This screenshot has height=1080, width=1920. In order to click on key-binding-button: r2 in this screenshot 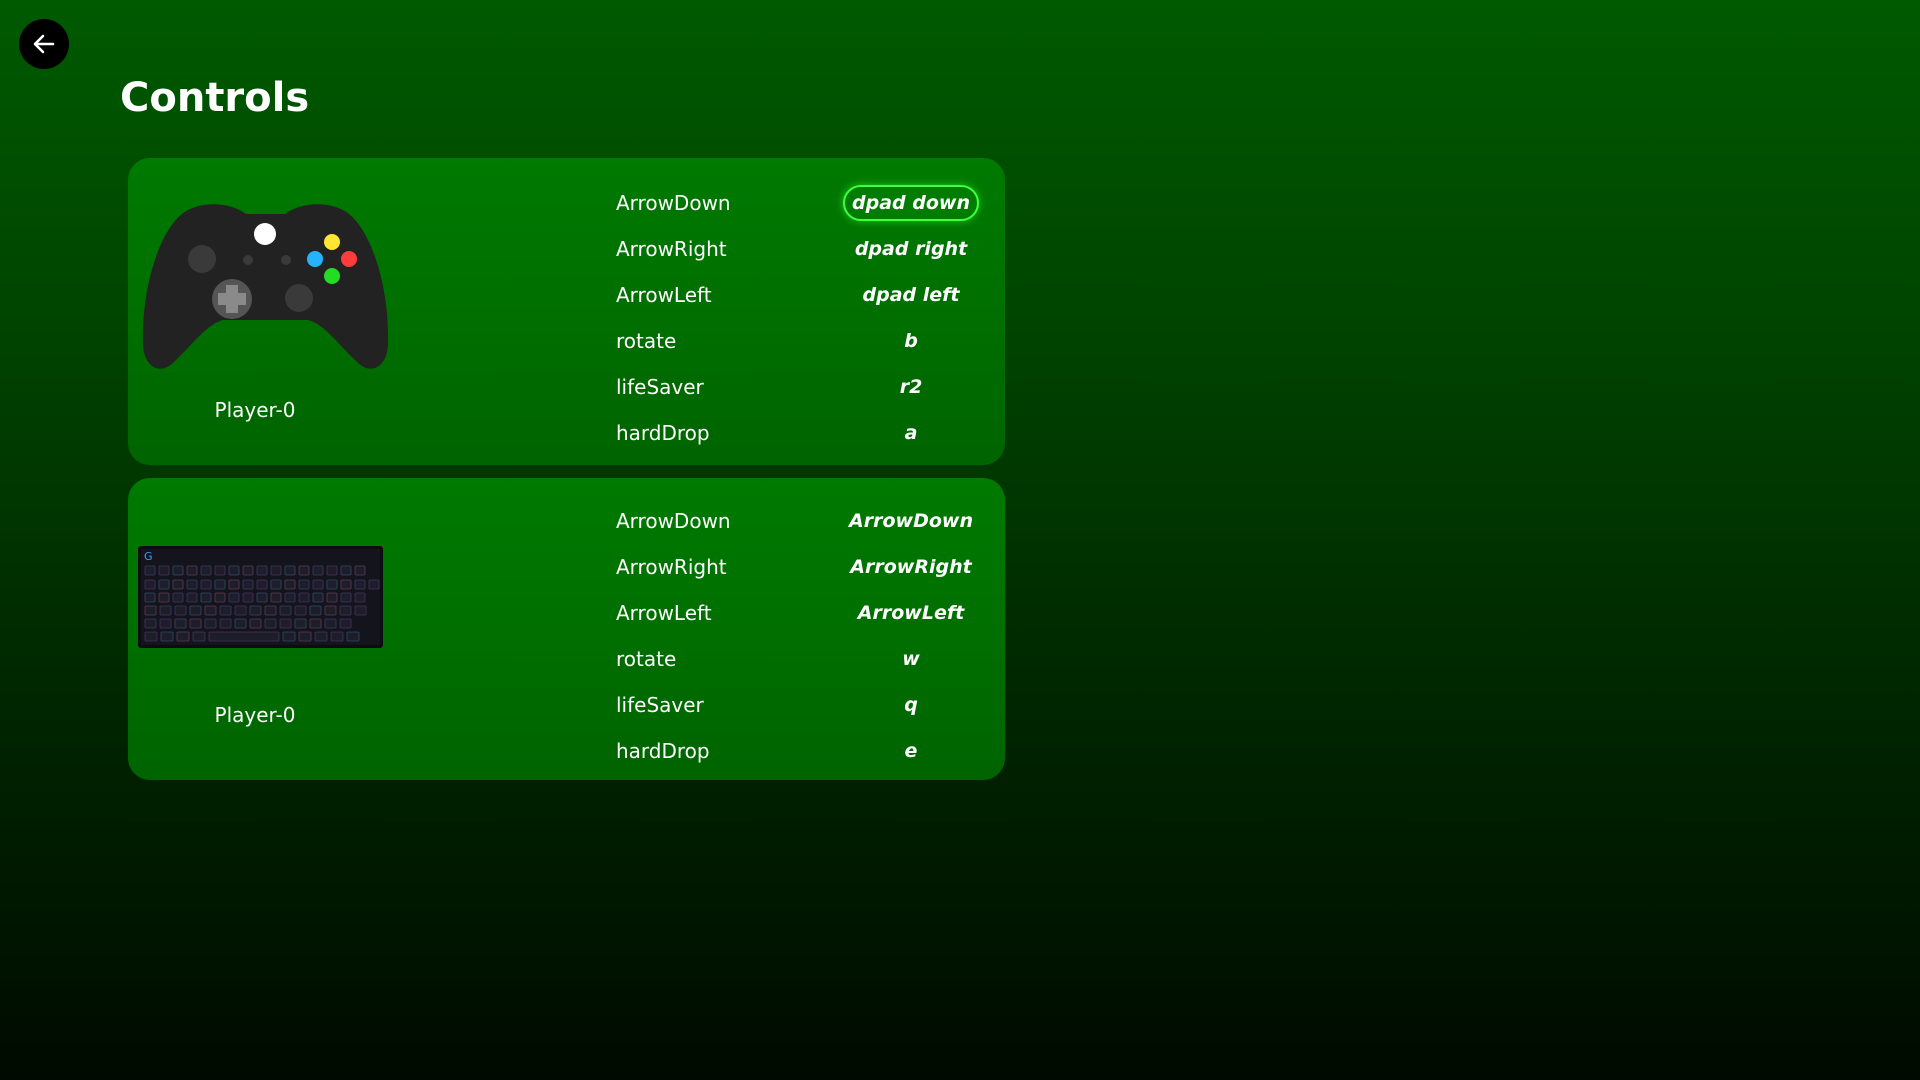, I will do `click(911, 387)`.